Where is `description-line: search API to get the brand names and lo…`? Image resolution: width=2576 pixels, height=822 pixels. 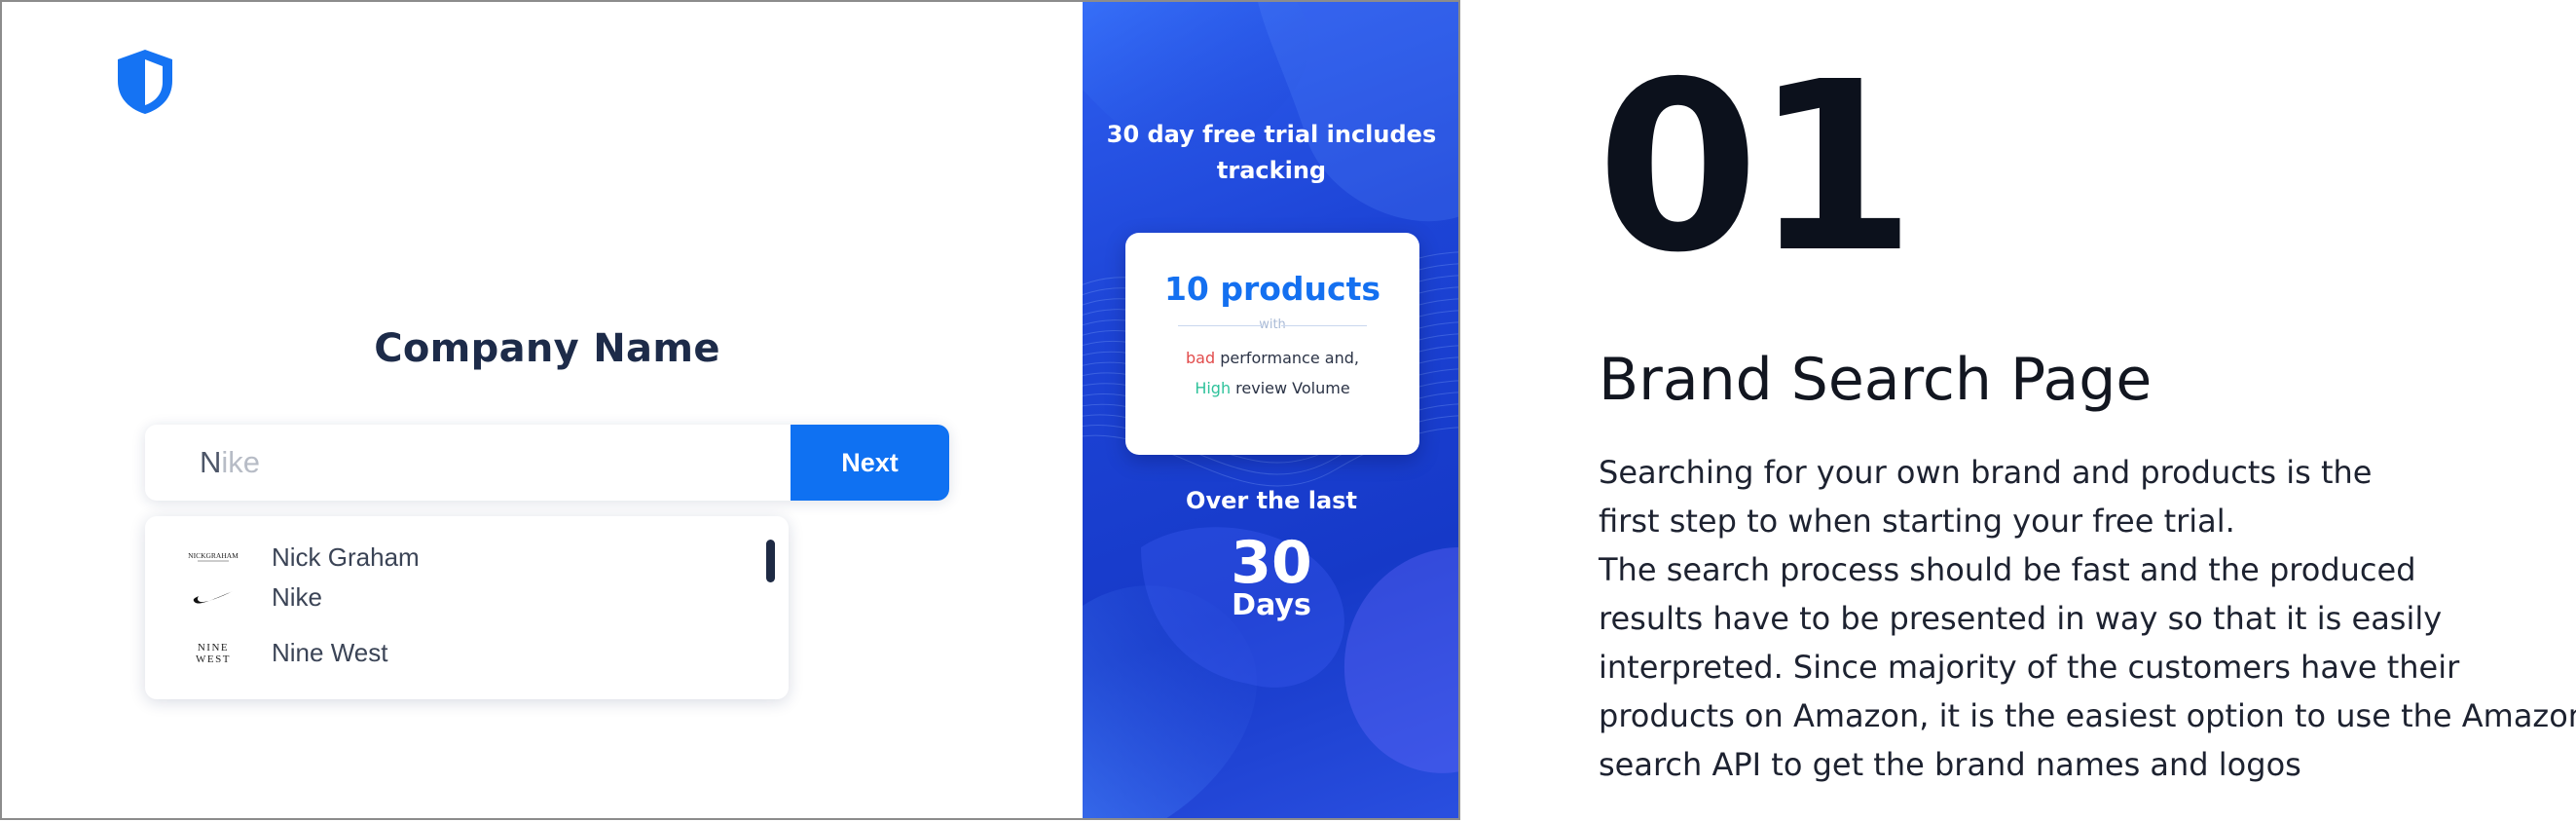 description-line: search API to get the brand names and lo… is located at coordinates (1950, 765).